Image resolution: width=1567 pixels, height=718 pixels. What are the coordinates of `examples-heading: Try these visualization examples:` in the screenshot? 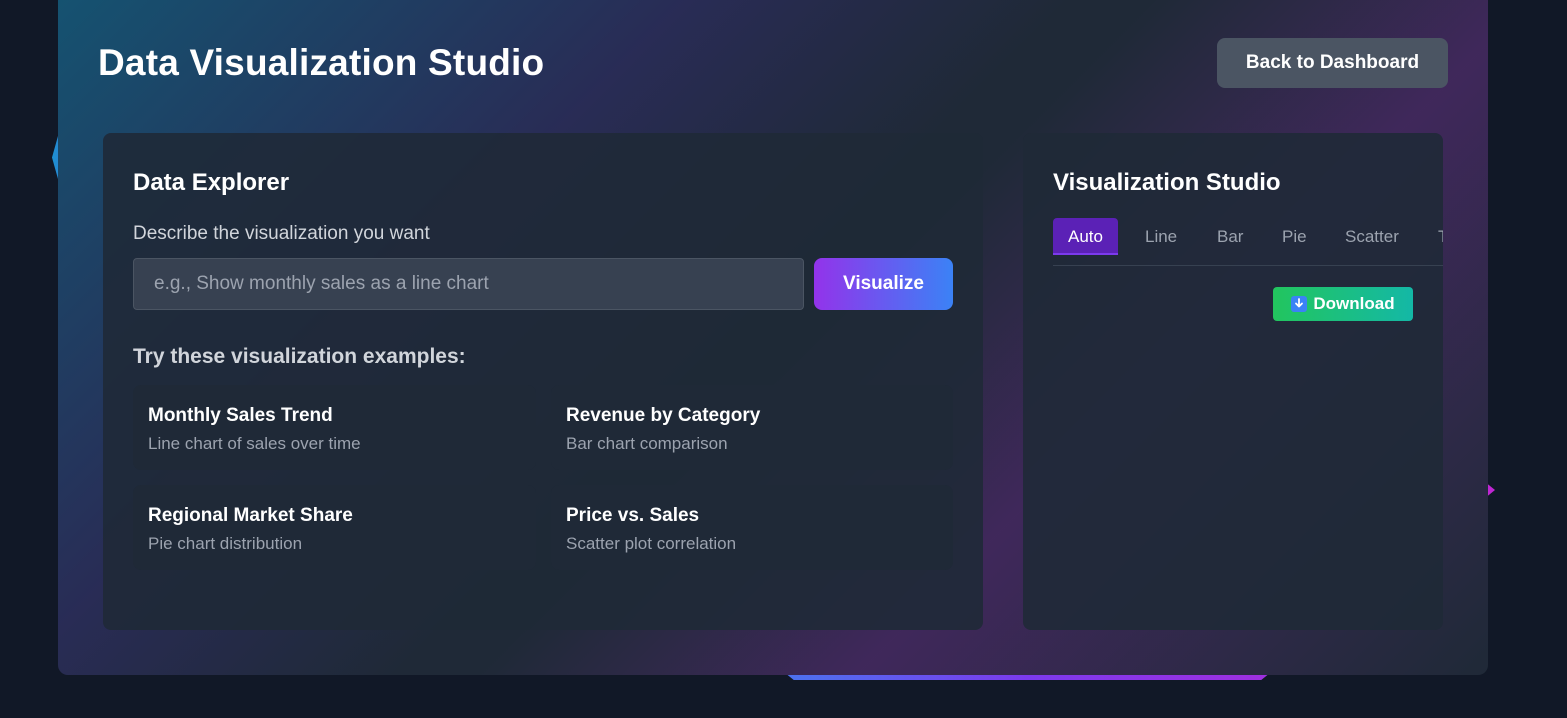 It's located at (299, 356).